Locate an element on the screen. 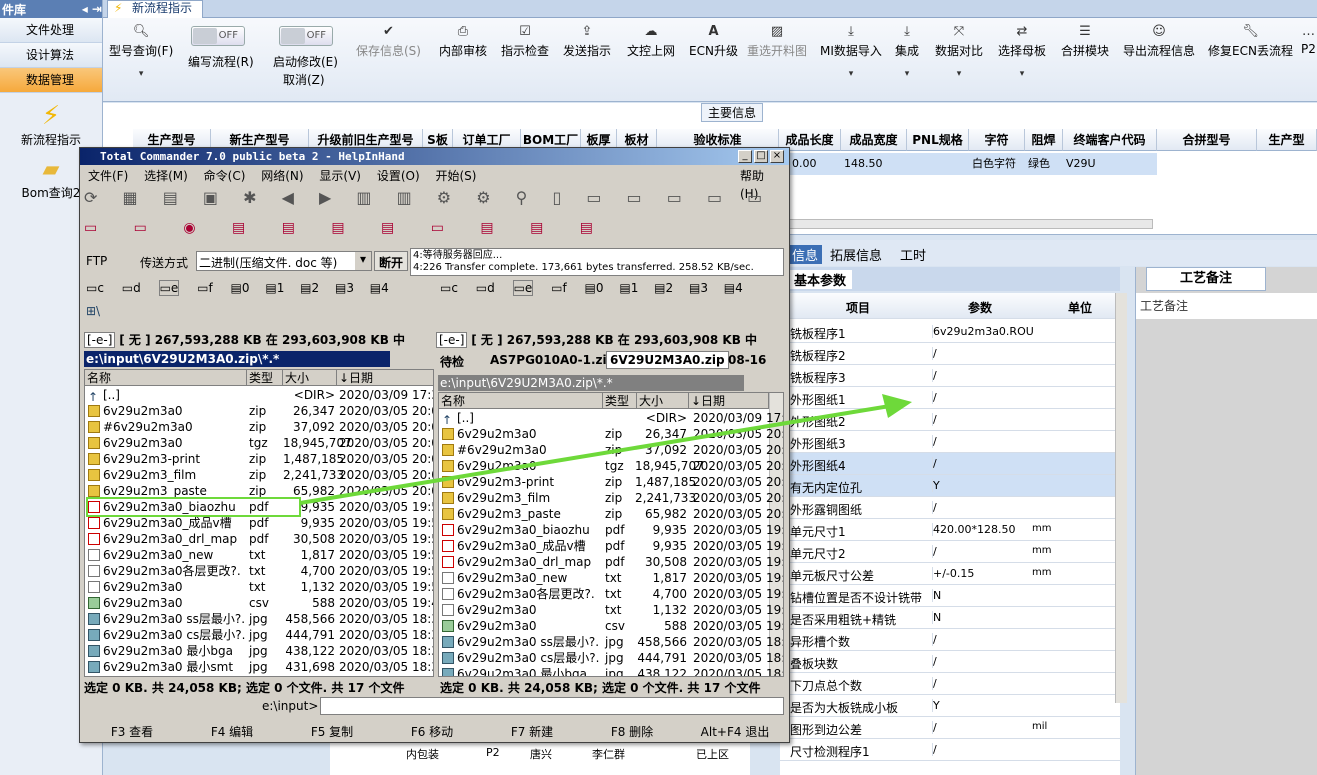 The image size is (1317, 775). annotation-arrow is located at coordinates (605, 449).